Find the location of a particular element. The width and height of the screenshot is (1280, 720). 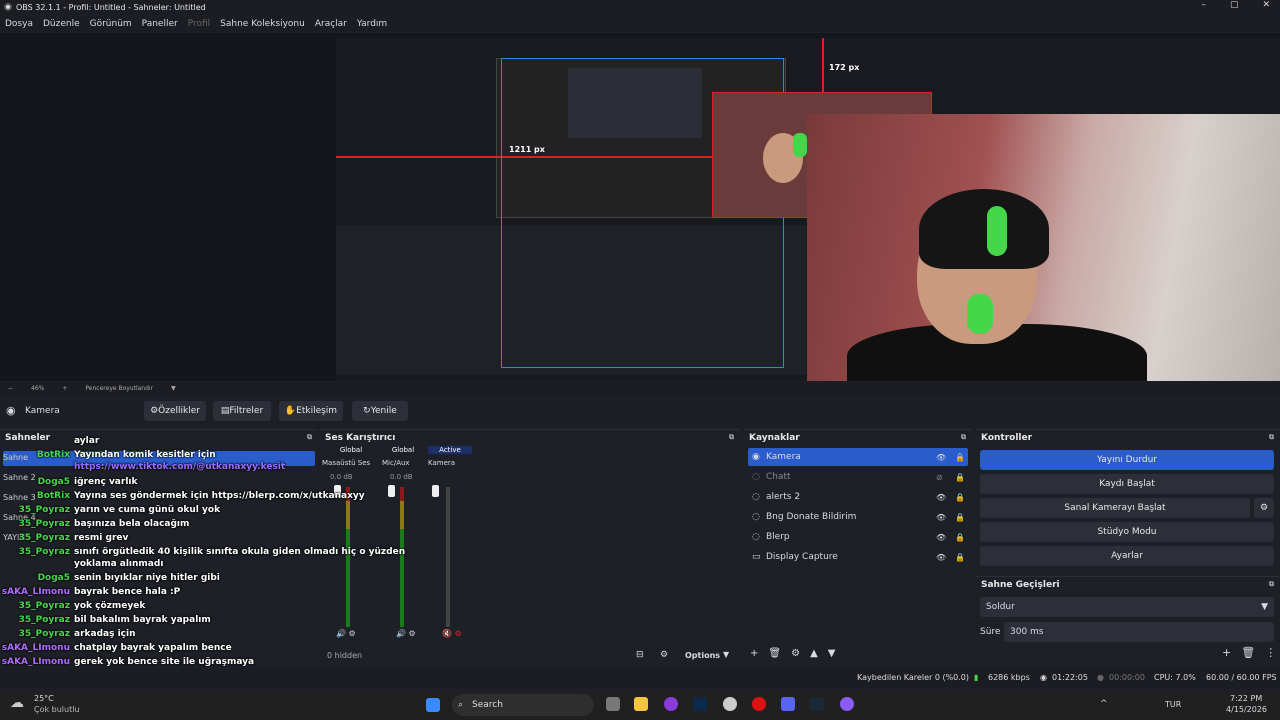

add-transition-icon: + is located at coordinates (1226, 652).